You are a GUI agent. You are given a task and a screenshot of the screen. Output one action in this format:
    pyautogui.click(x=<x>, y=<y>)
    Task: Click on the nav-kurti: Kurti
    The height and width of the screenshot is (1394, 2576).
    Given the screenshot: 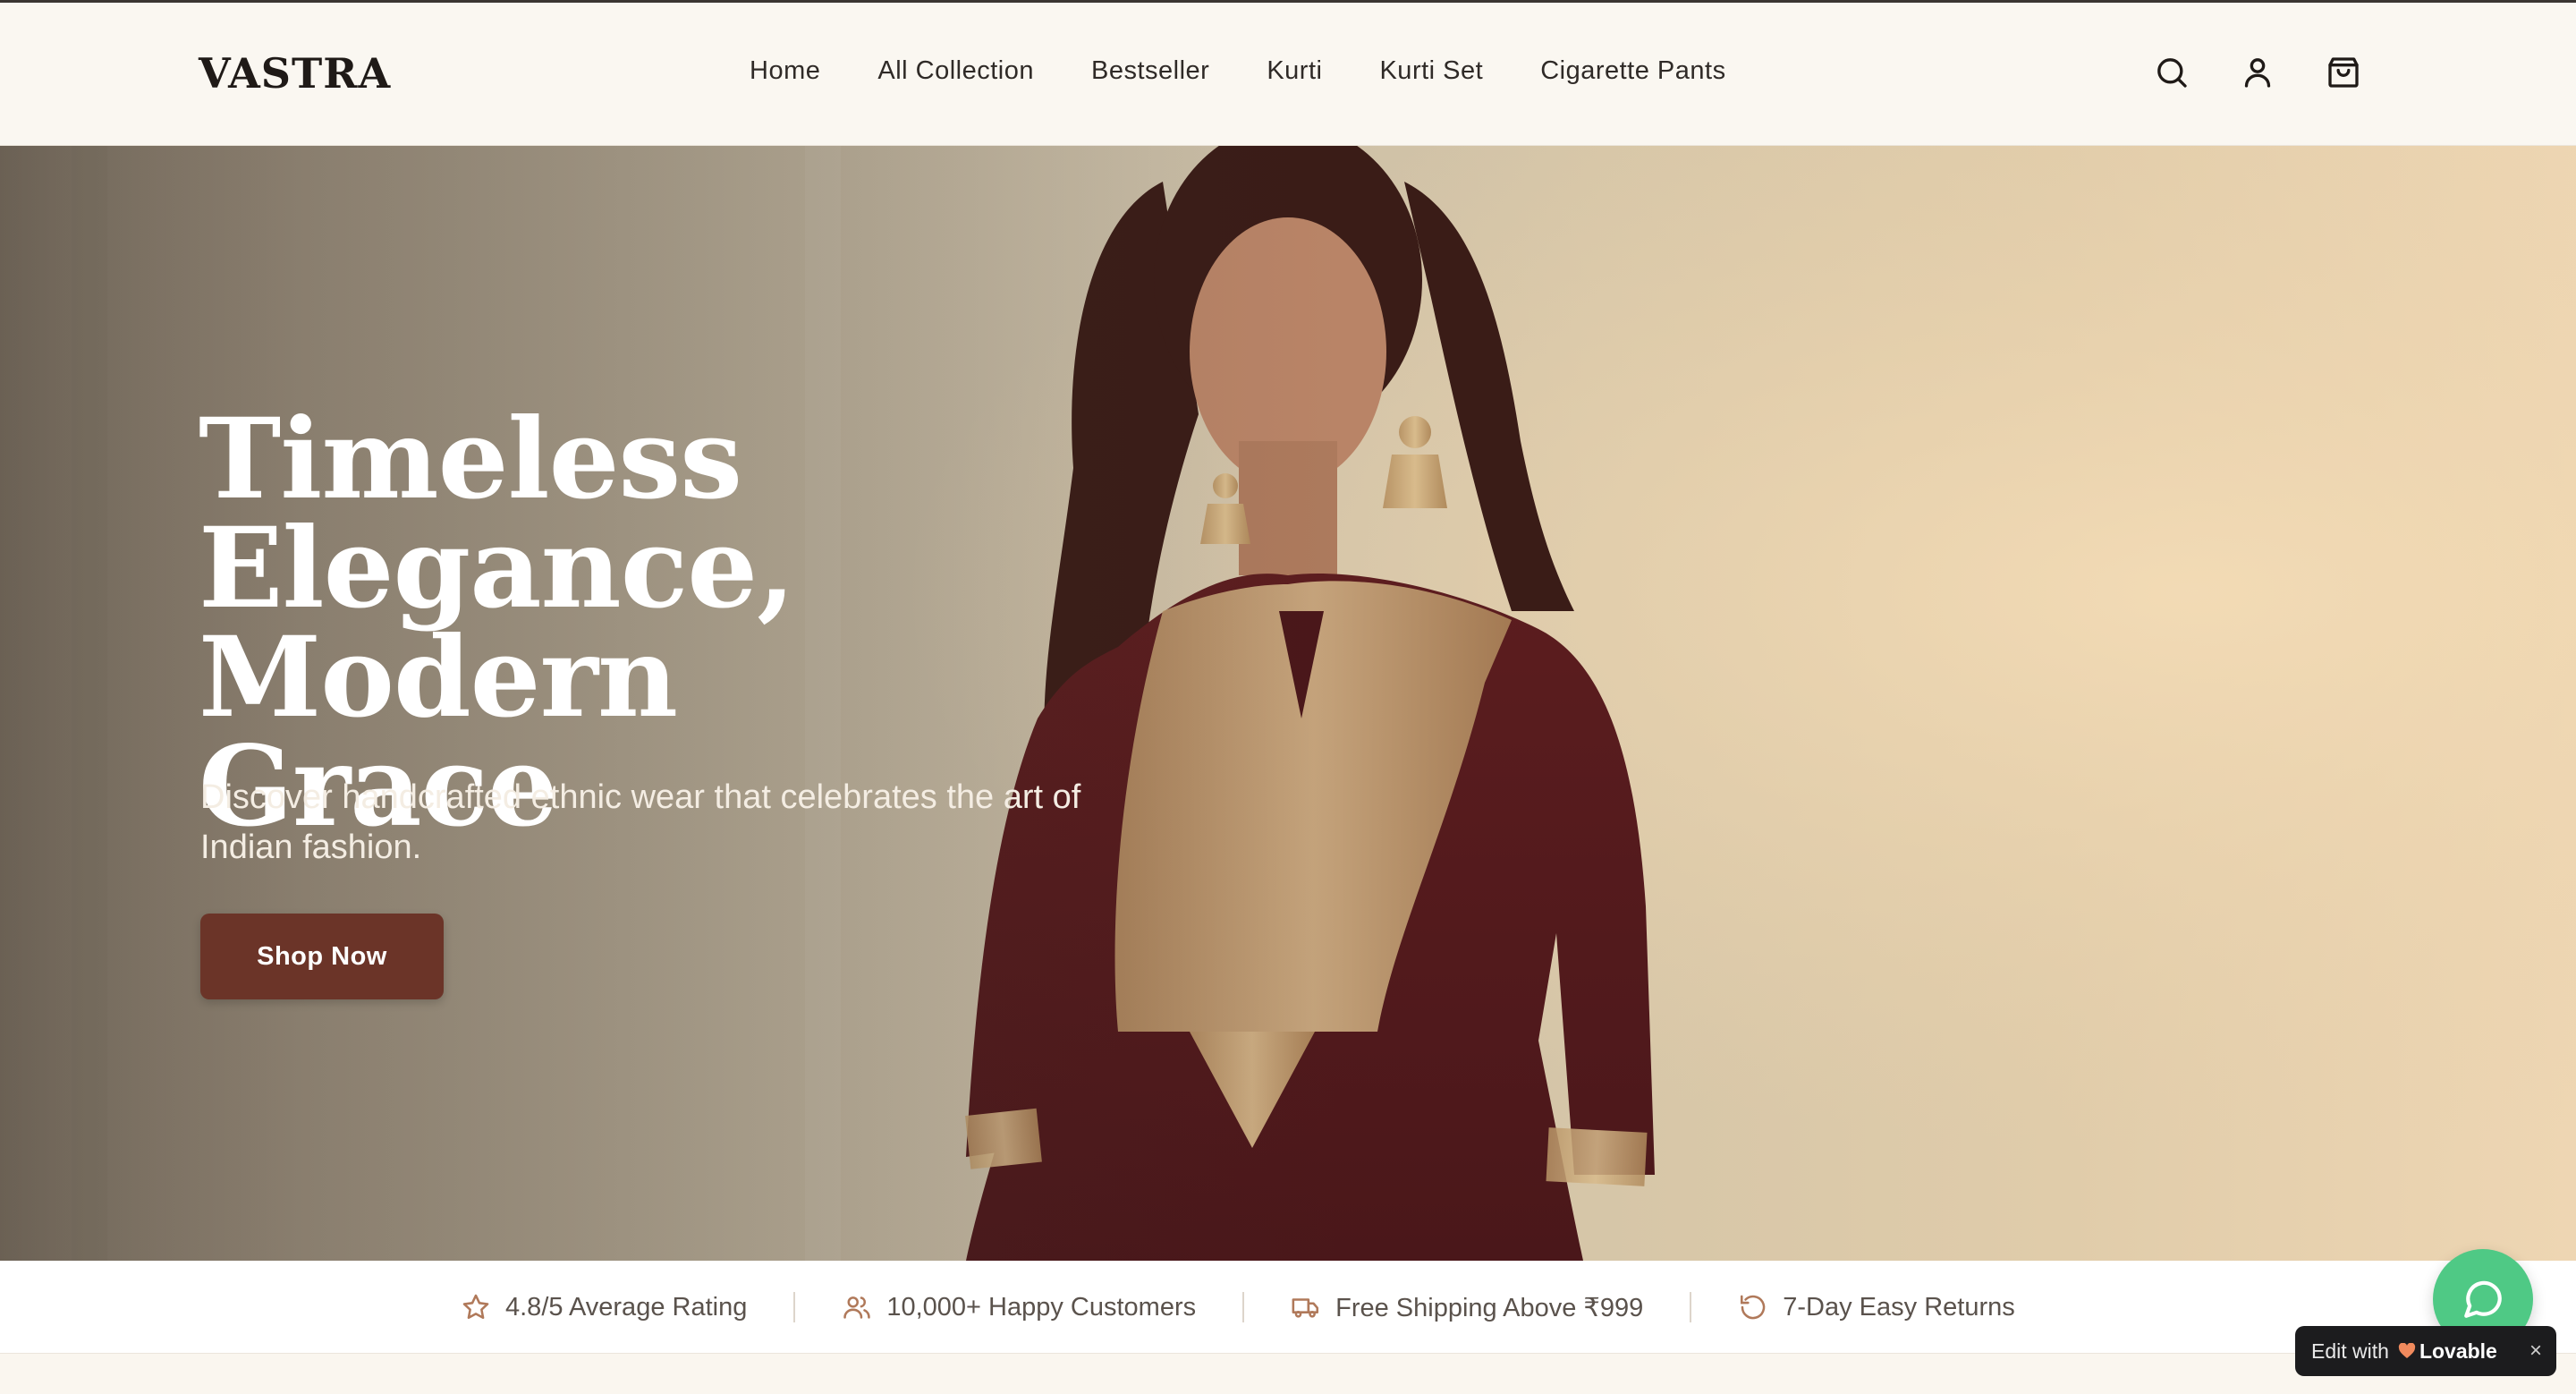 What is the action you would take?
    pyautogui.click(x=1294, y=71)
    